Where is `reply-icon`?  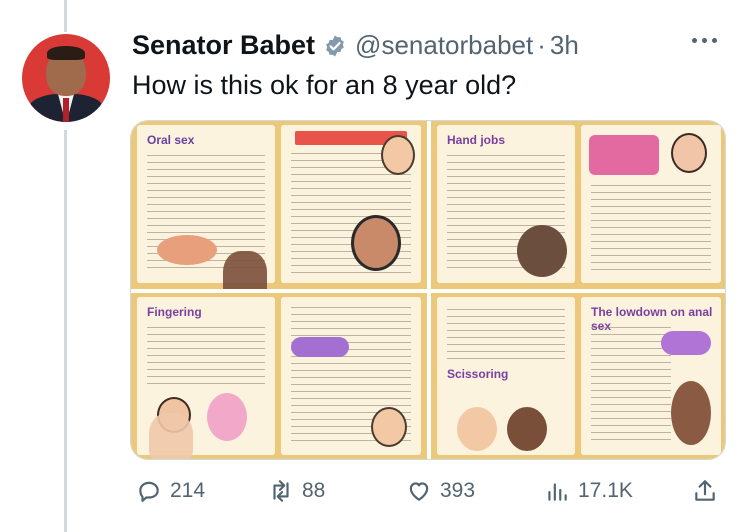 reply-icon is located at coordinates (149, 491).